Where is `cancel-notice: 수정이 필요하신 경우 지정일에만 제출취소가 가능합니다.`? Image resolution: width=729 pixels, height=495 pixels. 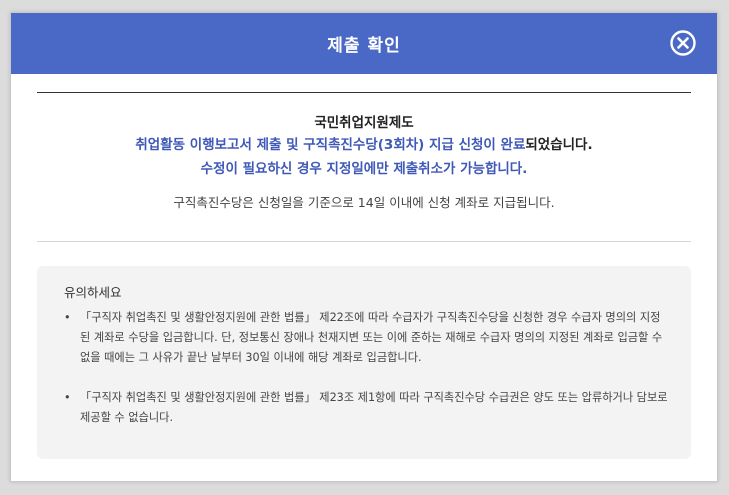
cancel-notice: 수정이 필요하신 경우 지정일에만 제출취소가 가능합니다. is located at coordinates (364, 169).